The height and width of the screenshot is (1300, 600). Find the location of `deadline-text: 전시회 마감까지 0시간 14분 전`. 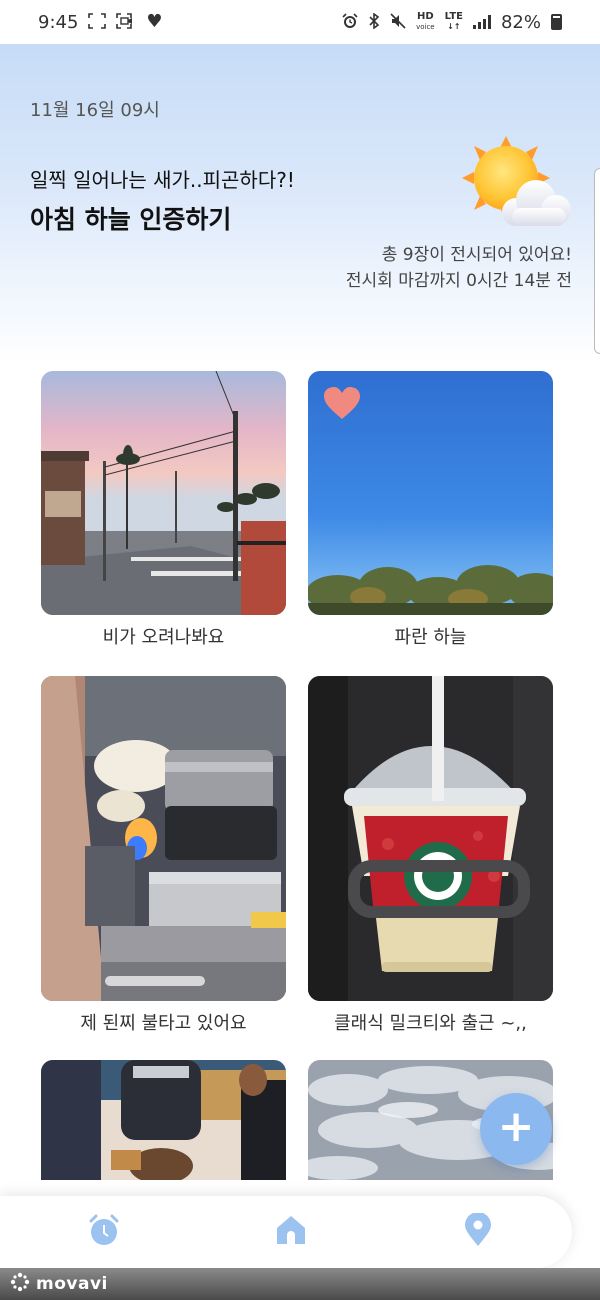

deadline-text: 전시회 마감까지 0시간 14분 전 is located at coordinates (458, 281).